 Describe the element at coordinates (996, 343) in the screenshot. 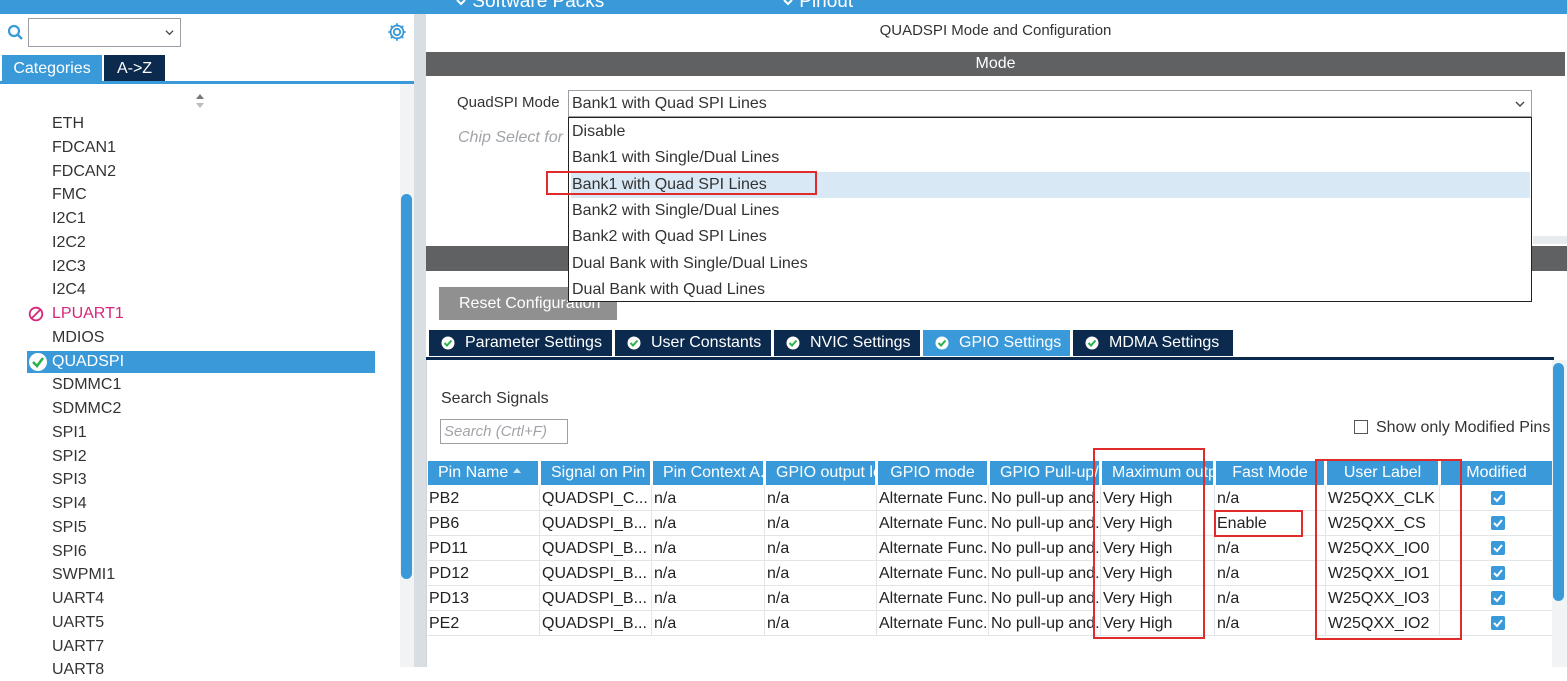

I see `tab-gpio-settings: GPIO Settings` at that location.